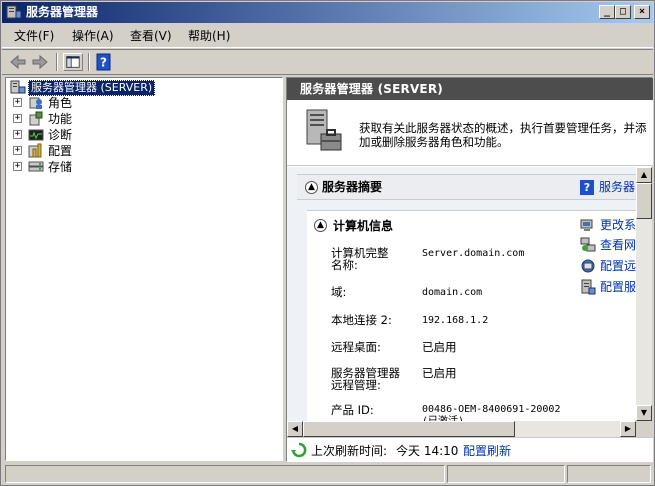 This screenshot has width=655, height=486. Describe the element at coordinates (628, 429) in the screenshot. I see `scroll-right-button: ▶` at that location.